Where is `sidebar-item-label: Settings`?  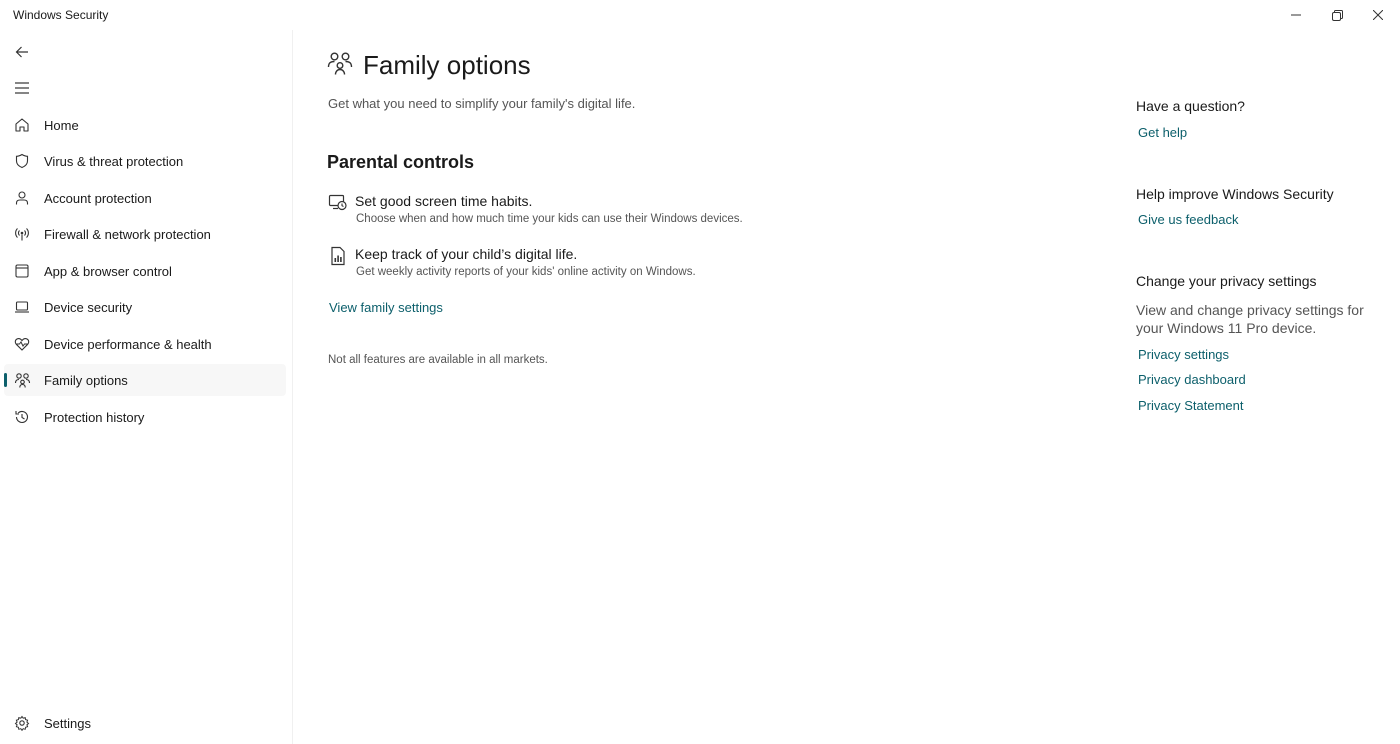 sidebar-item-label: Settings is located at coordinates (67, 723).